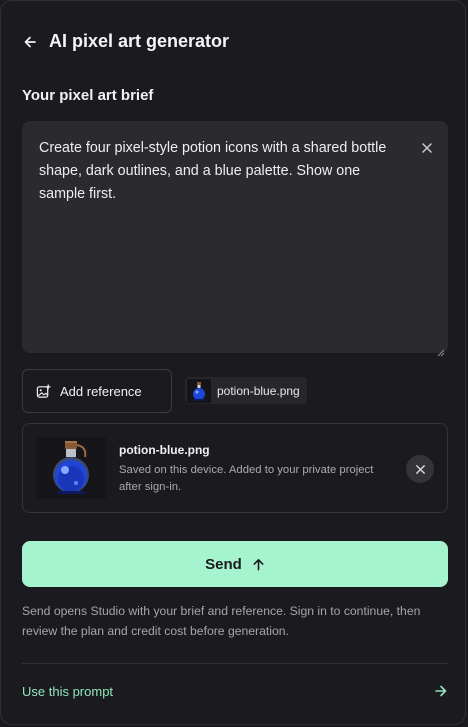 This screenshot has width=468, height=727. I want to click on attachment-preview, so click(71, 468).